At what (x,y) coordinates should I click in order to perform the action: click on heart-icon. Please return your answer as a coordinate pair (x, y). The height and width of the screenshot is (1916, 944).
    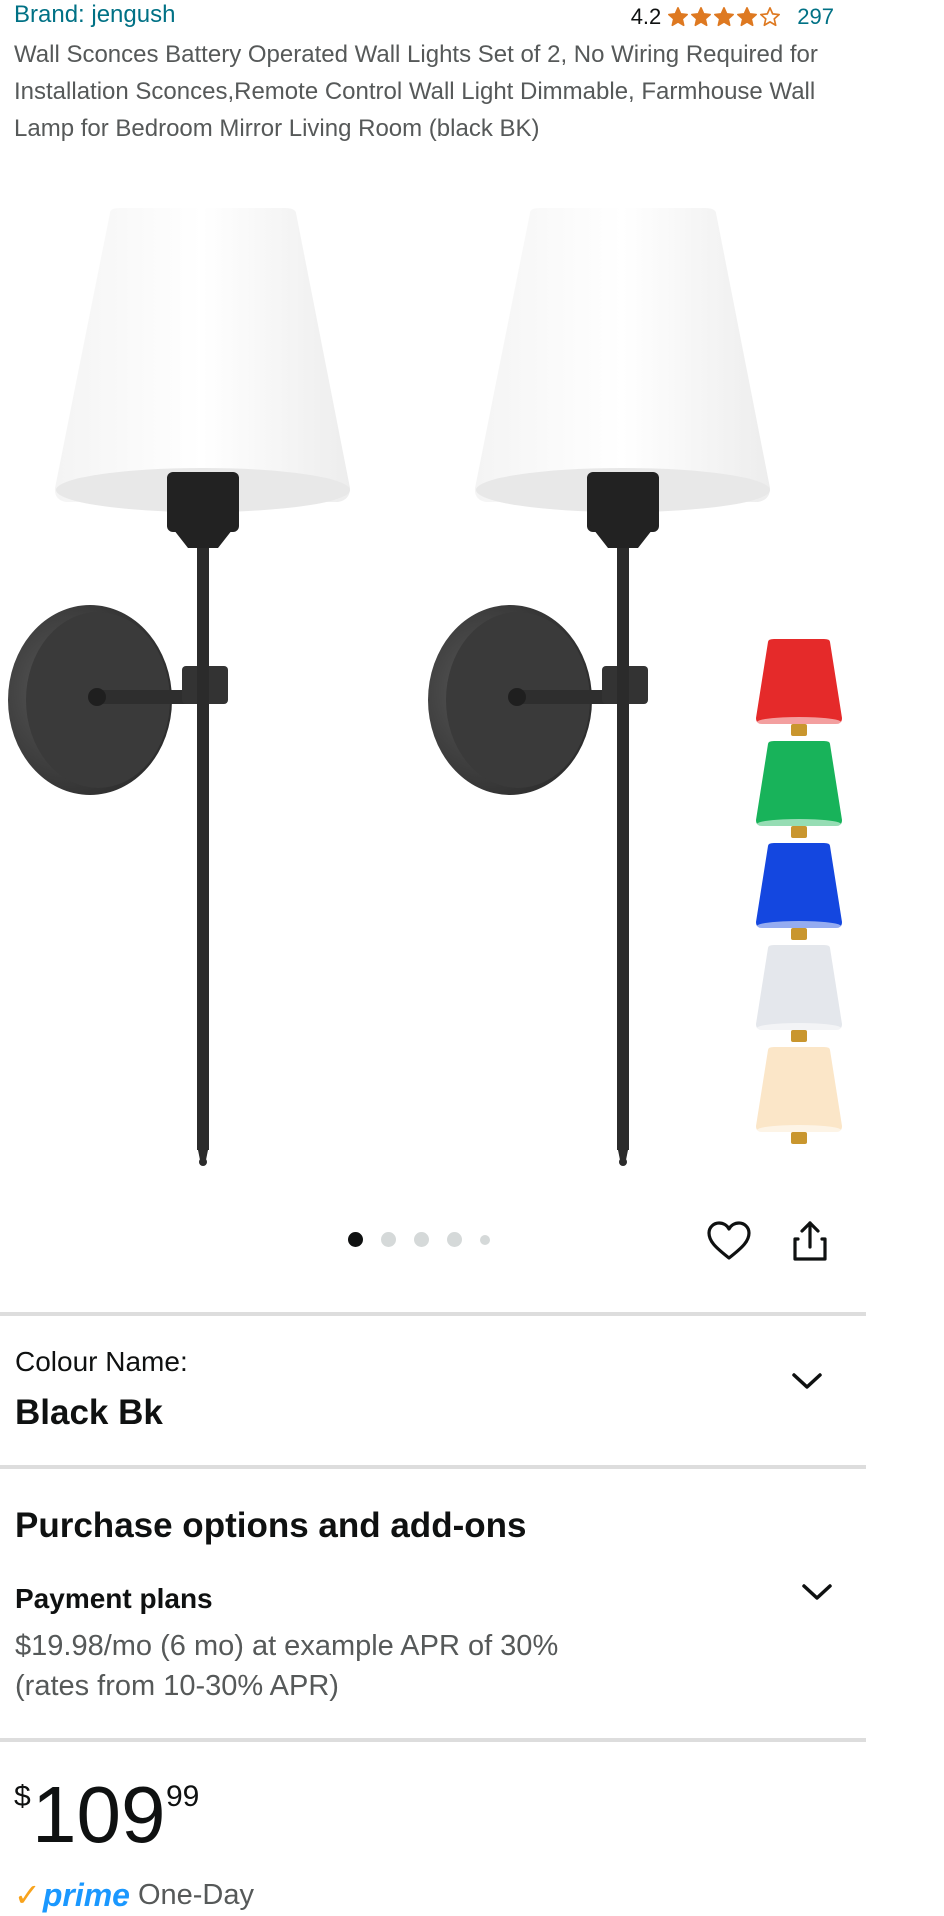
    Looking at the image, I should click on (729, 1241).